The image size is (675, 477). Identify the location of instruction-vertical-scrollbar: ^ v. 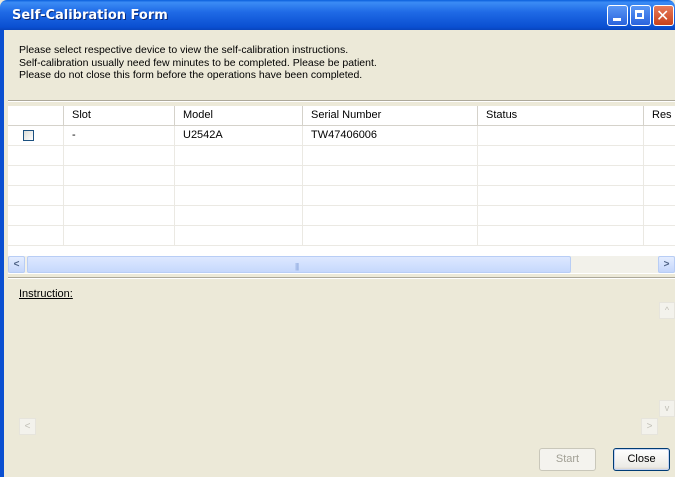
(667, 360).